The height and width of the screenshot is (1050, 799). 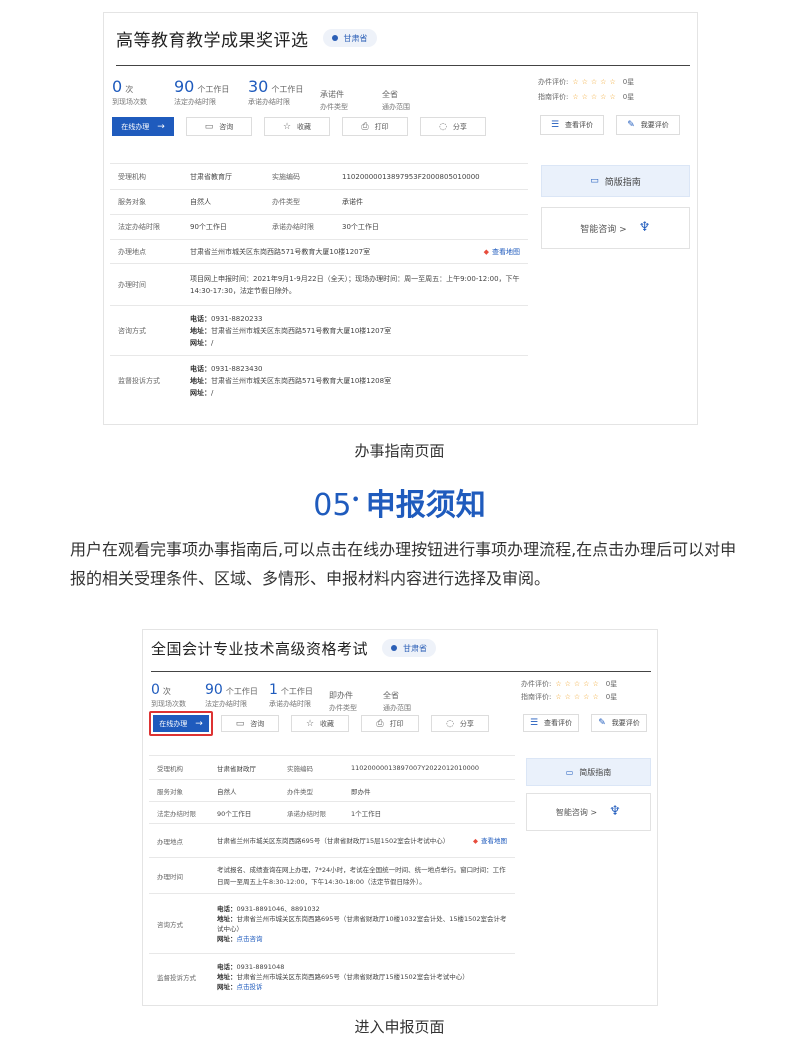 I want to click on stat-type: 承诺件 办件类型, so click(x=334, y=100).